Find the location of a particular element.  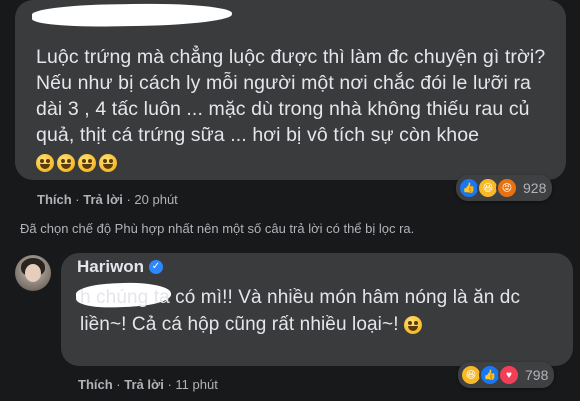

reaction-summary: 😆 👍 ♥ 798 is located at coordinates (506, 375).